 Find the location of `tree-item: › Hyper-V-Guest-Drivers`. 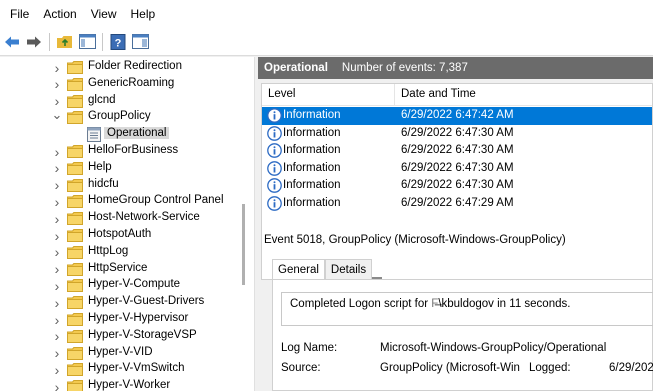

tree-item: › Hyper-V-Guest-Drivers is located at coordinates (120, 302).